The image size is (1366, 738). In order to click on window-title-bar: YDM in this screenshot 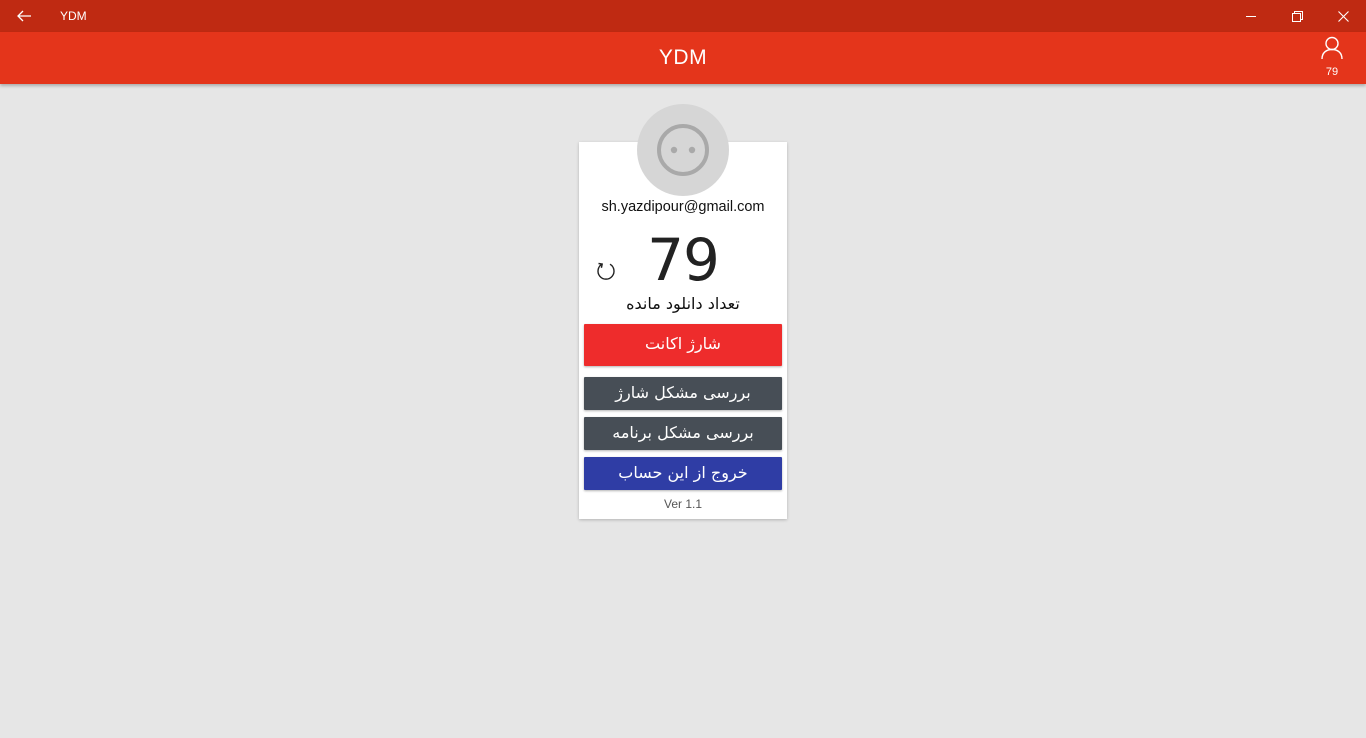, I will do `click(683, 16)`.